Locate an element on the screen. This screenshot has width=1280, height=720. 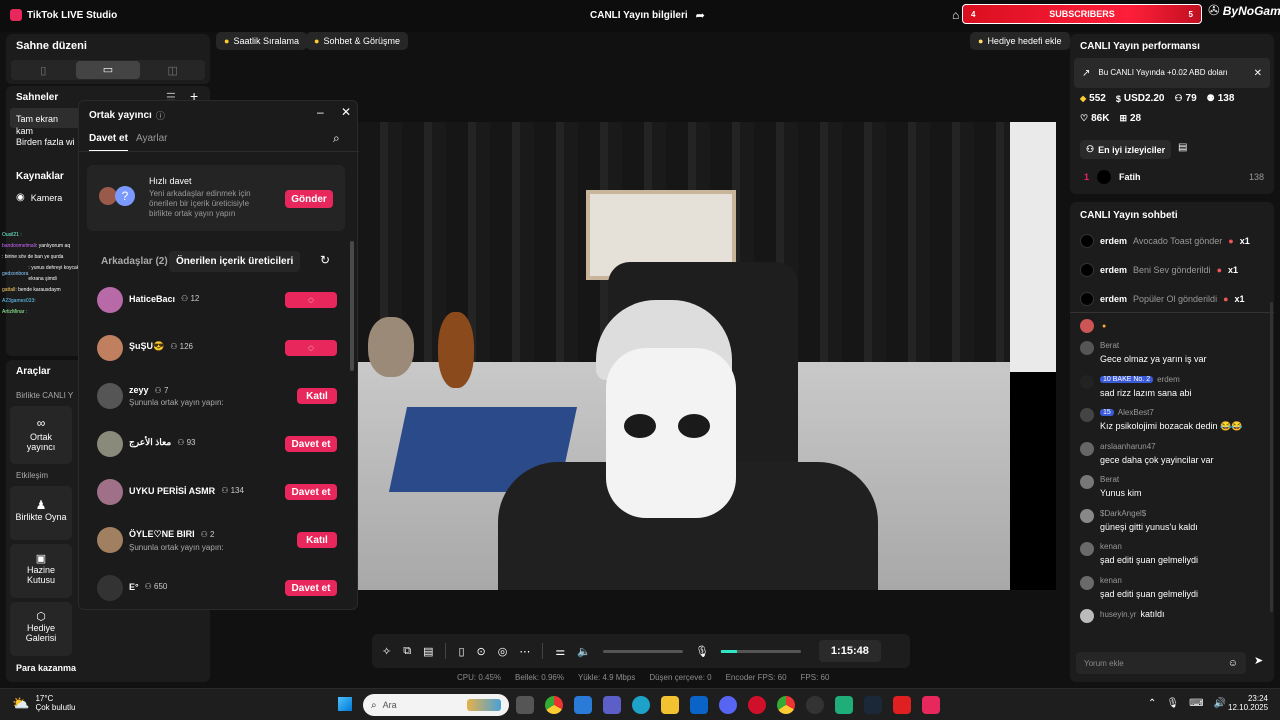
scene-item: Tam ekran kam is located at coordinates (45, 122).